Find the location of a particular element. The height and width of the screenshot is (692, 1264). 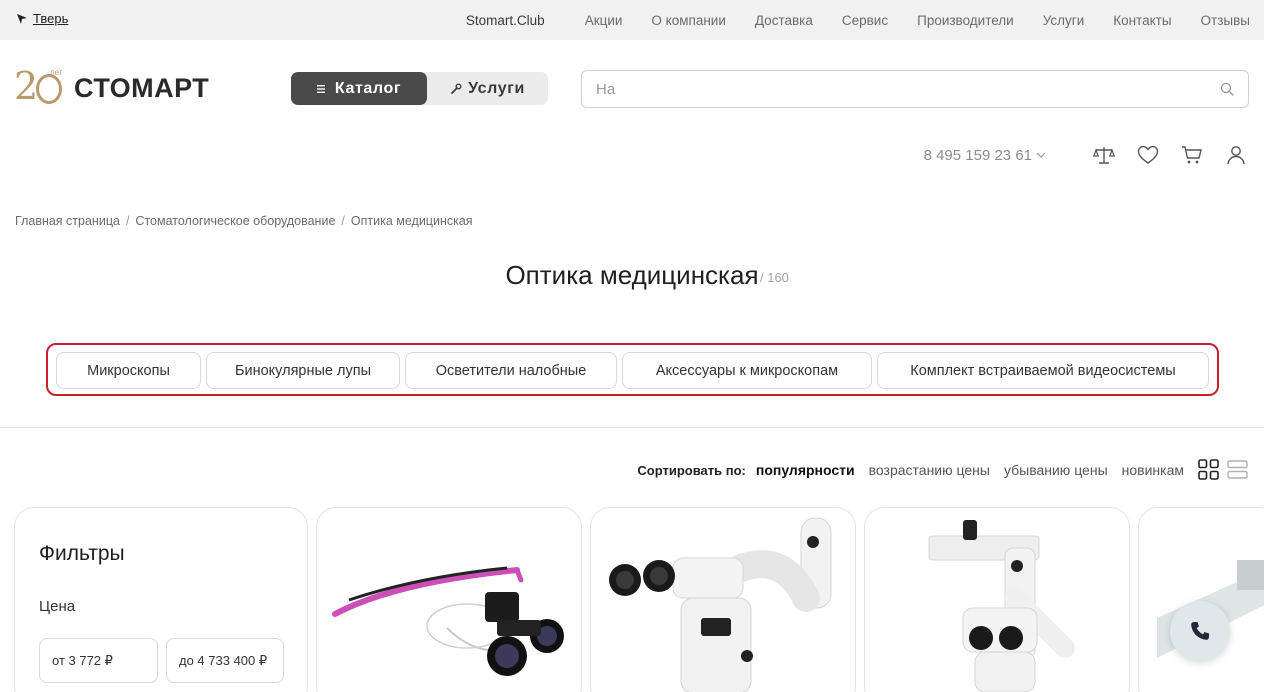

account-user-icon is located at coordinates (1236, 155).